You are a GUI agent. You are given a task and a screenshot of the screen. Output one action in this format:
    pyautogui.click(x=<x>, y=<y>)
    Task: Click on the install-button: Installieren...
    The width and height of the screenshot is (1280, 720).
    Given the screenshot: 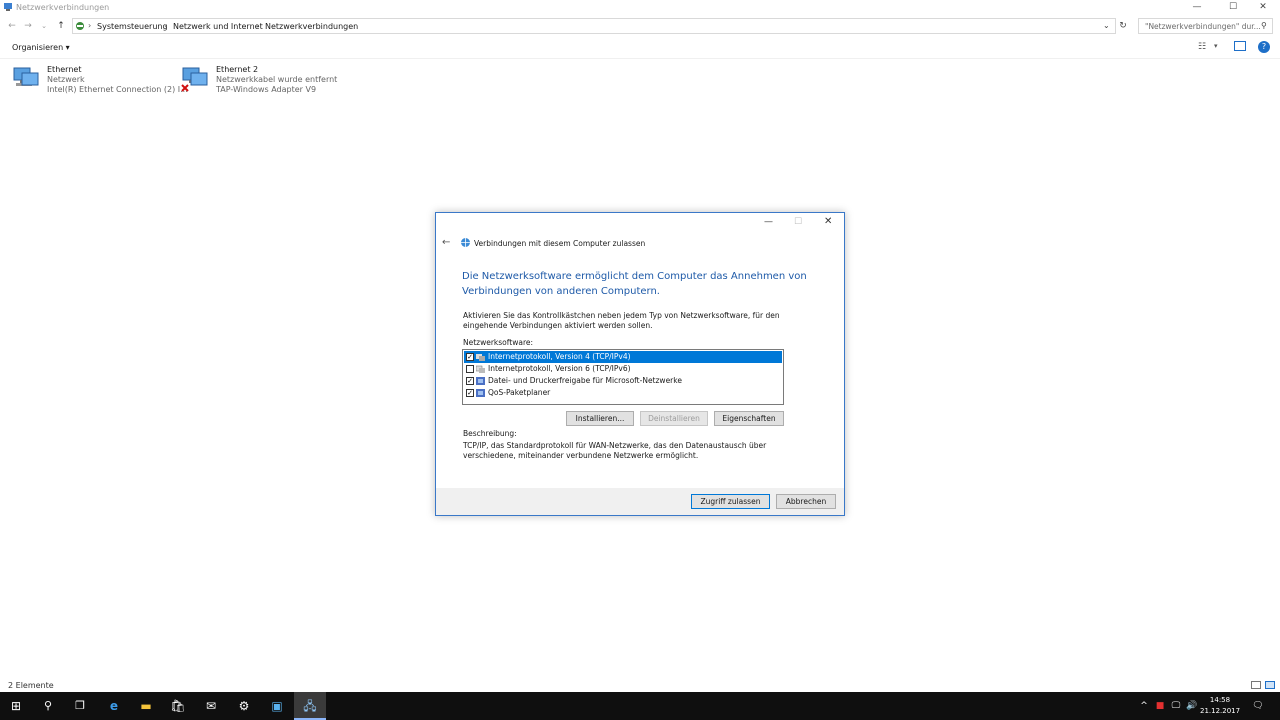 What is the action you would take?
    pyautogui.click(x=600, y=418)
    